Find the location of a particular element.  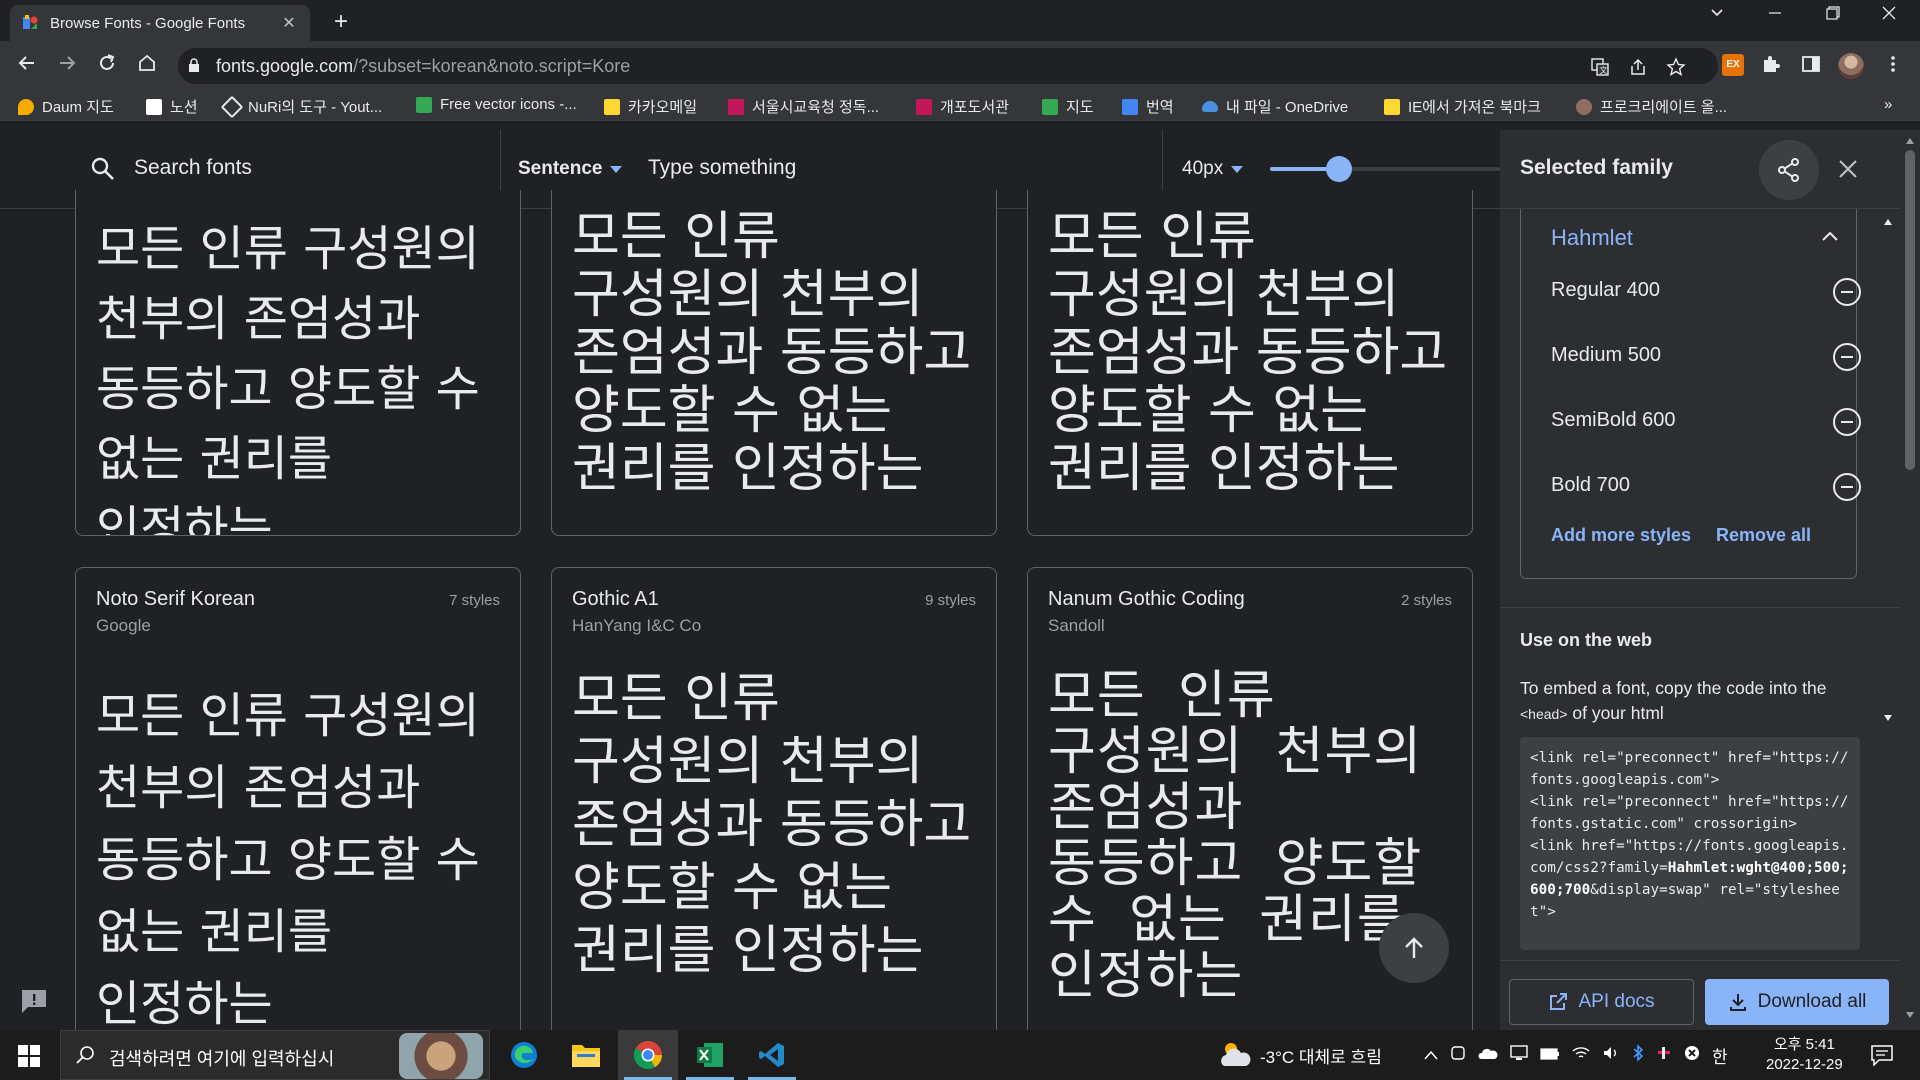

bookmark-kakao-mail: 카카오메일 is located at coordinates (650, 106).